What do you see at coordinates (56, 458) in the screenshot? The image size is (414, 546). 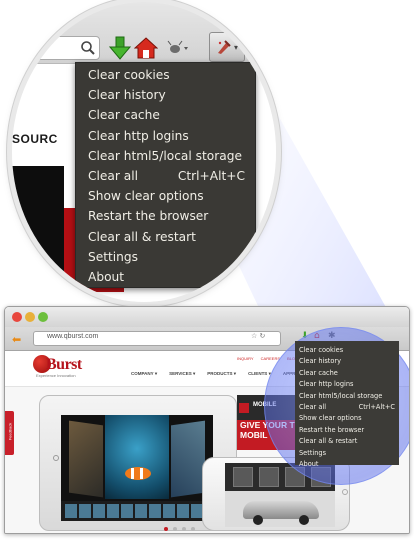 I see `tablet-home-button` at bounding box center [56, 458].